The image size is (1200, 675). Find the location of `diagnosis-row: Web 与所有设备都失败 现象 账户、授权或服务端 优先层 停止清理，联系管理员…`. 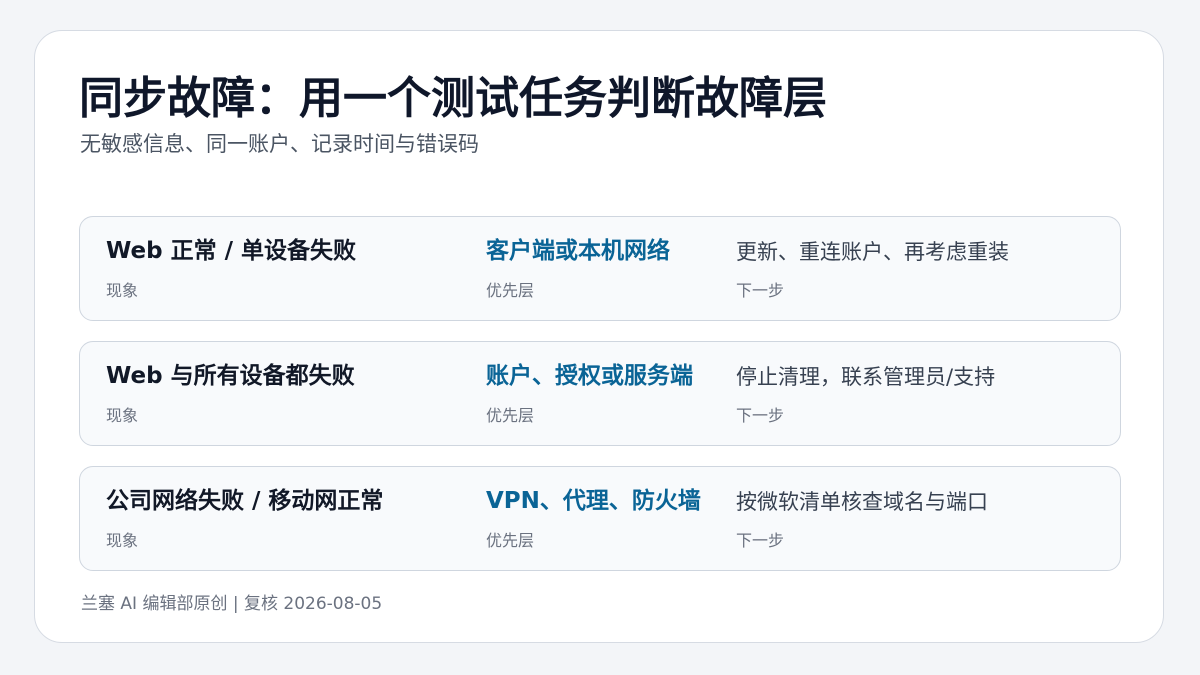

diagnosis-row: Web 与所有设备都失败 现象 账户、授权或服务端 优先层 停止清理，联系管理员… is located at coordinates (600, 393).